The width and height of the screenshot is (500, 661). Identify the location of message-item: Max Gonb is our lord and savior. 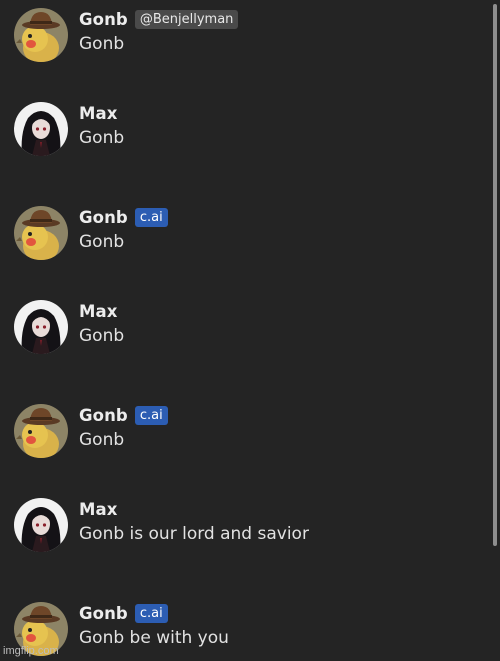
(249, 528).